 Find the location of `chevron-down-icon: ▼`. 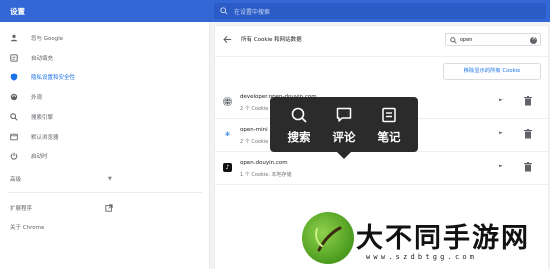

chevron-down-icon: ▼ is located at coordinates (110, 179).